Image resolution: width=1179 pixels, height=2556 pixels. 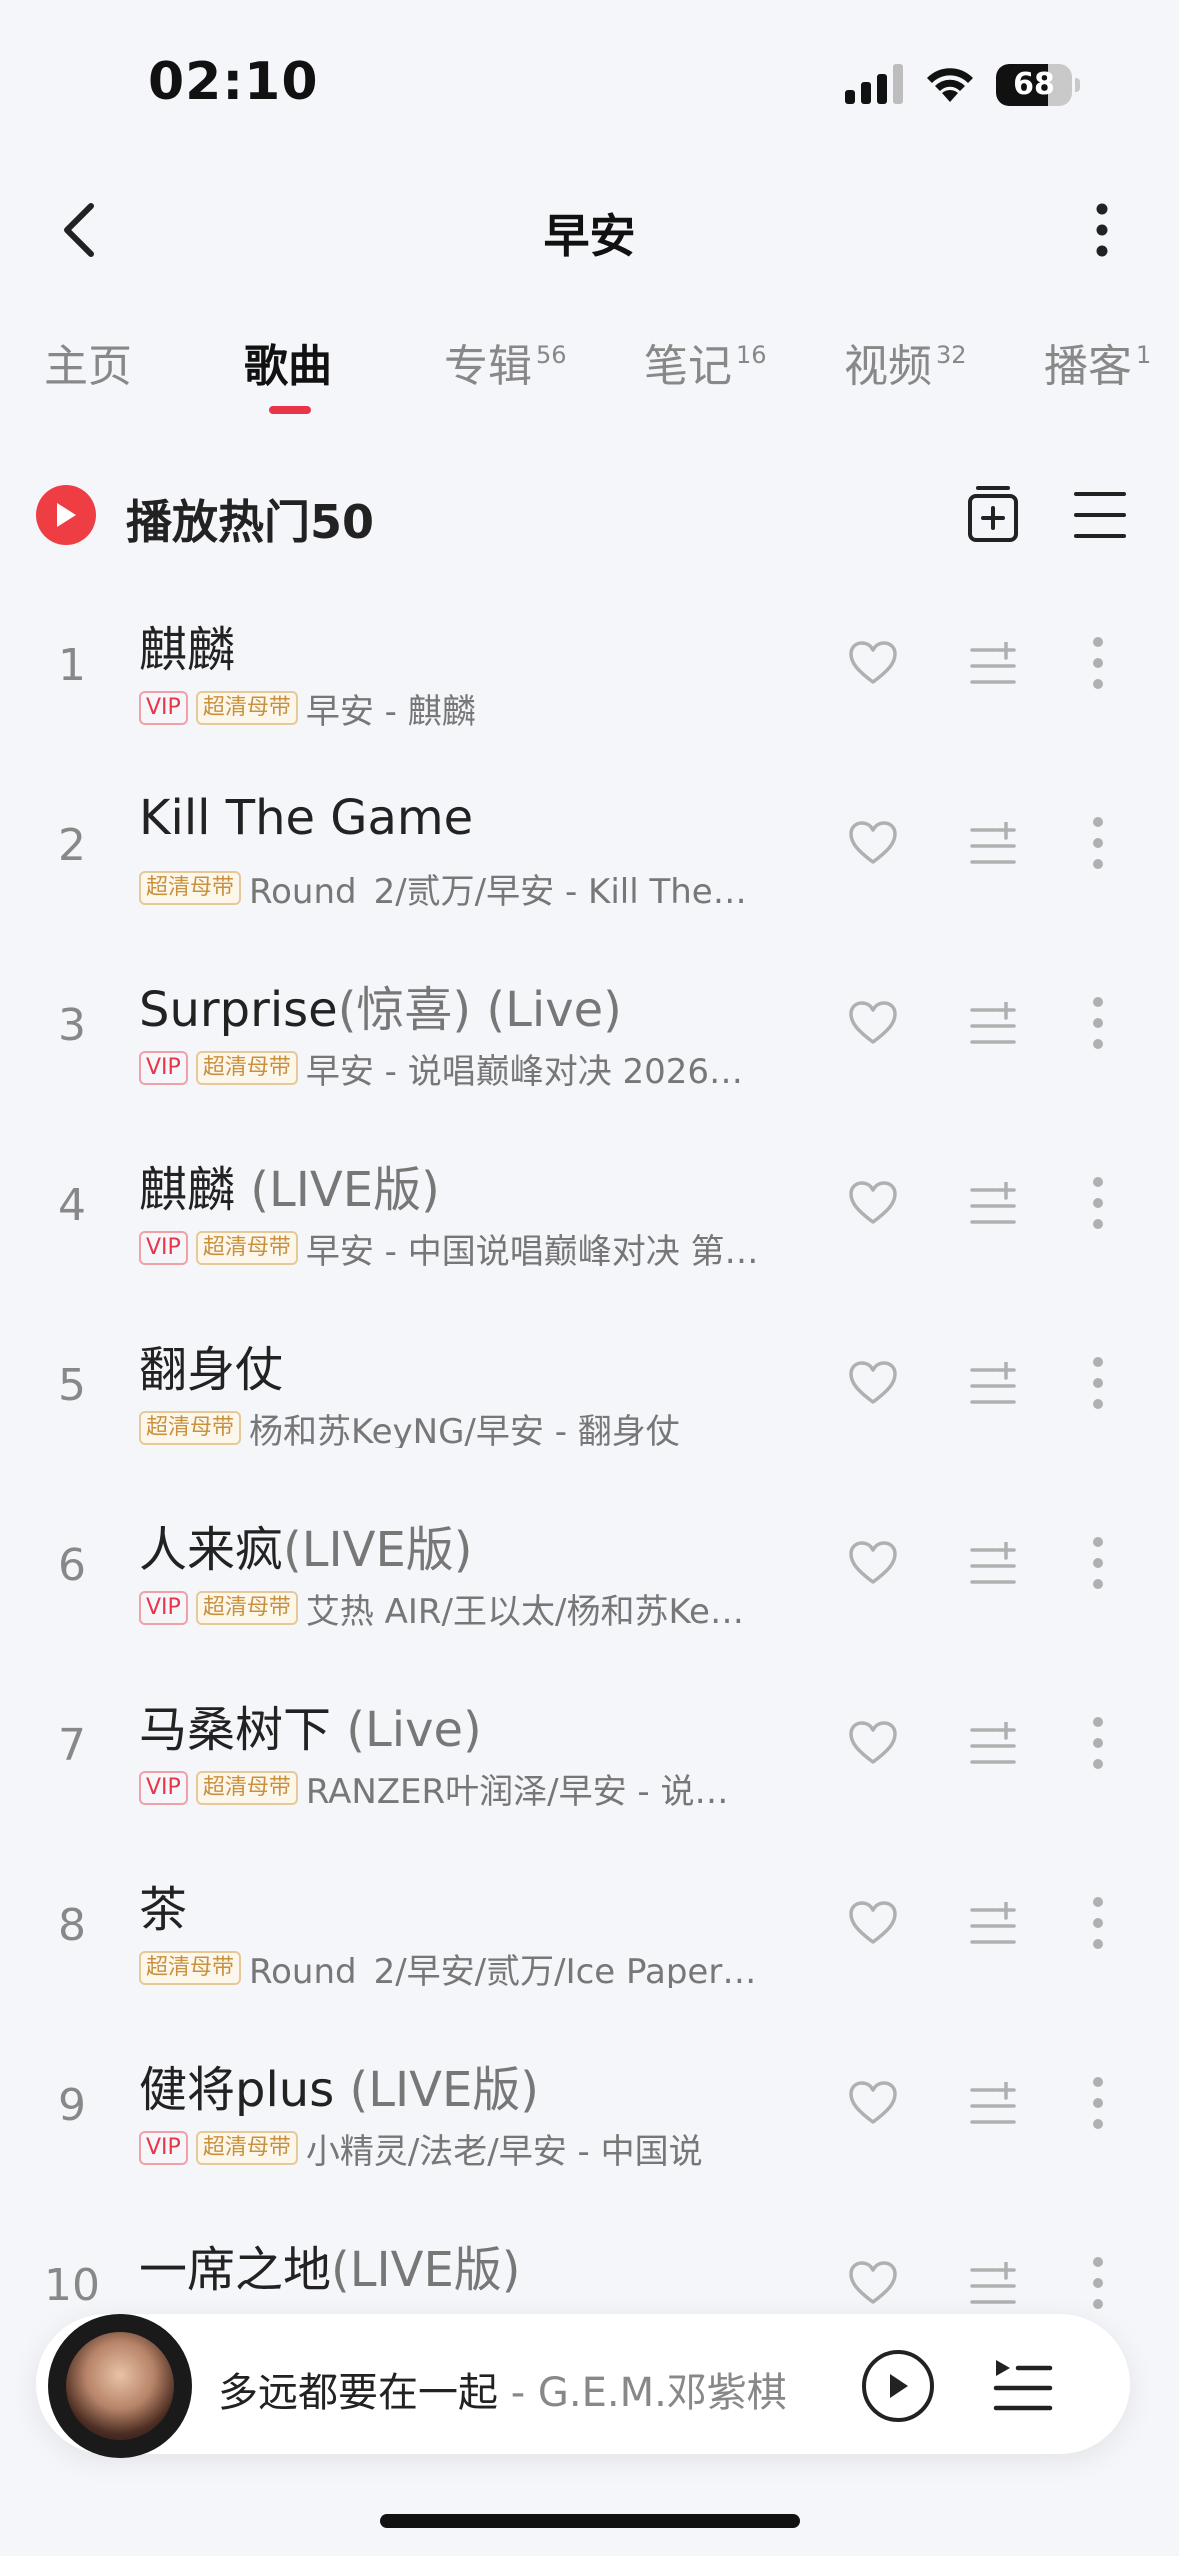 I want to click on song-index: 3, so click(x=72, y=1025).